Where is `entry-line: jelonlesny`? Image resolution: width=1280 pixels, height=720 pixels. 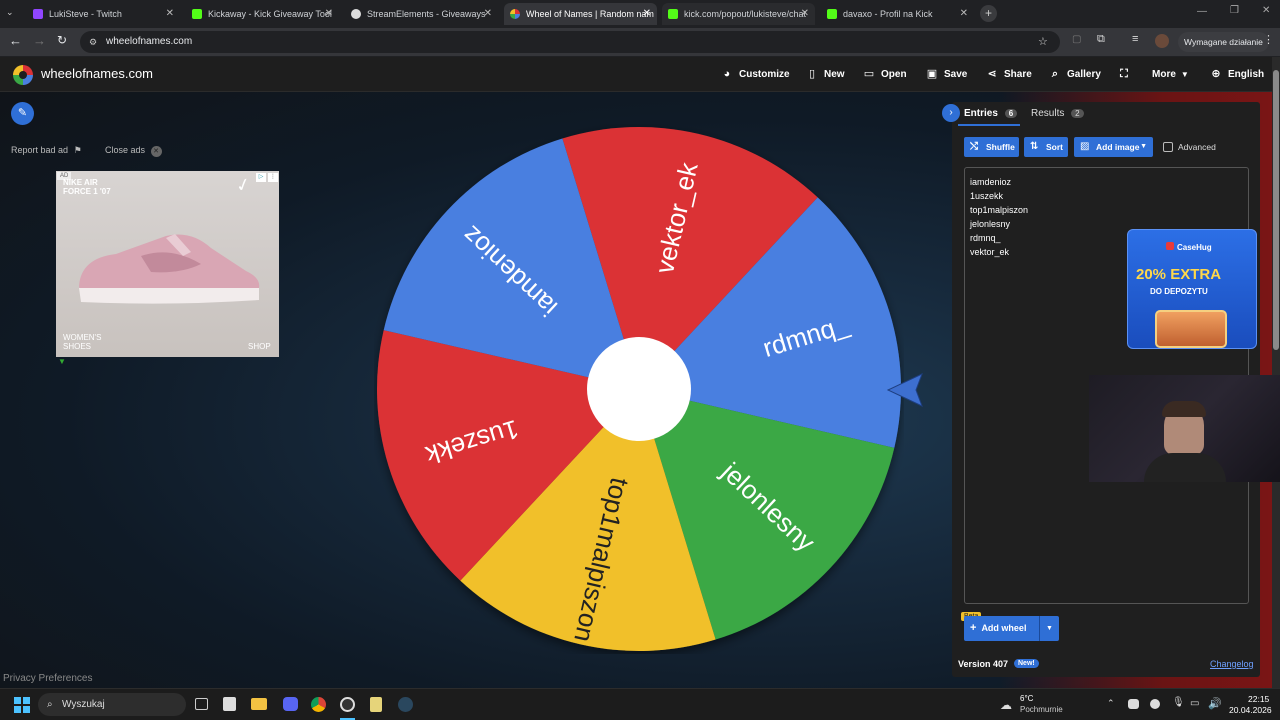
entry-line: jelonlesny is located at coordinates (990, 224).